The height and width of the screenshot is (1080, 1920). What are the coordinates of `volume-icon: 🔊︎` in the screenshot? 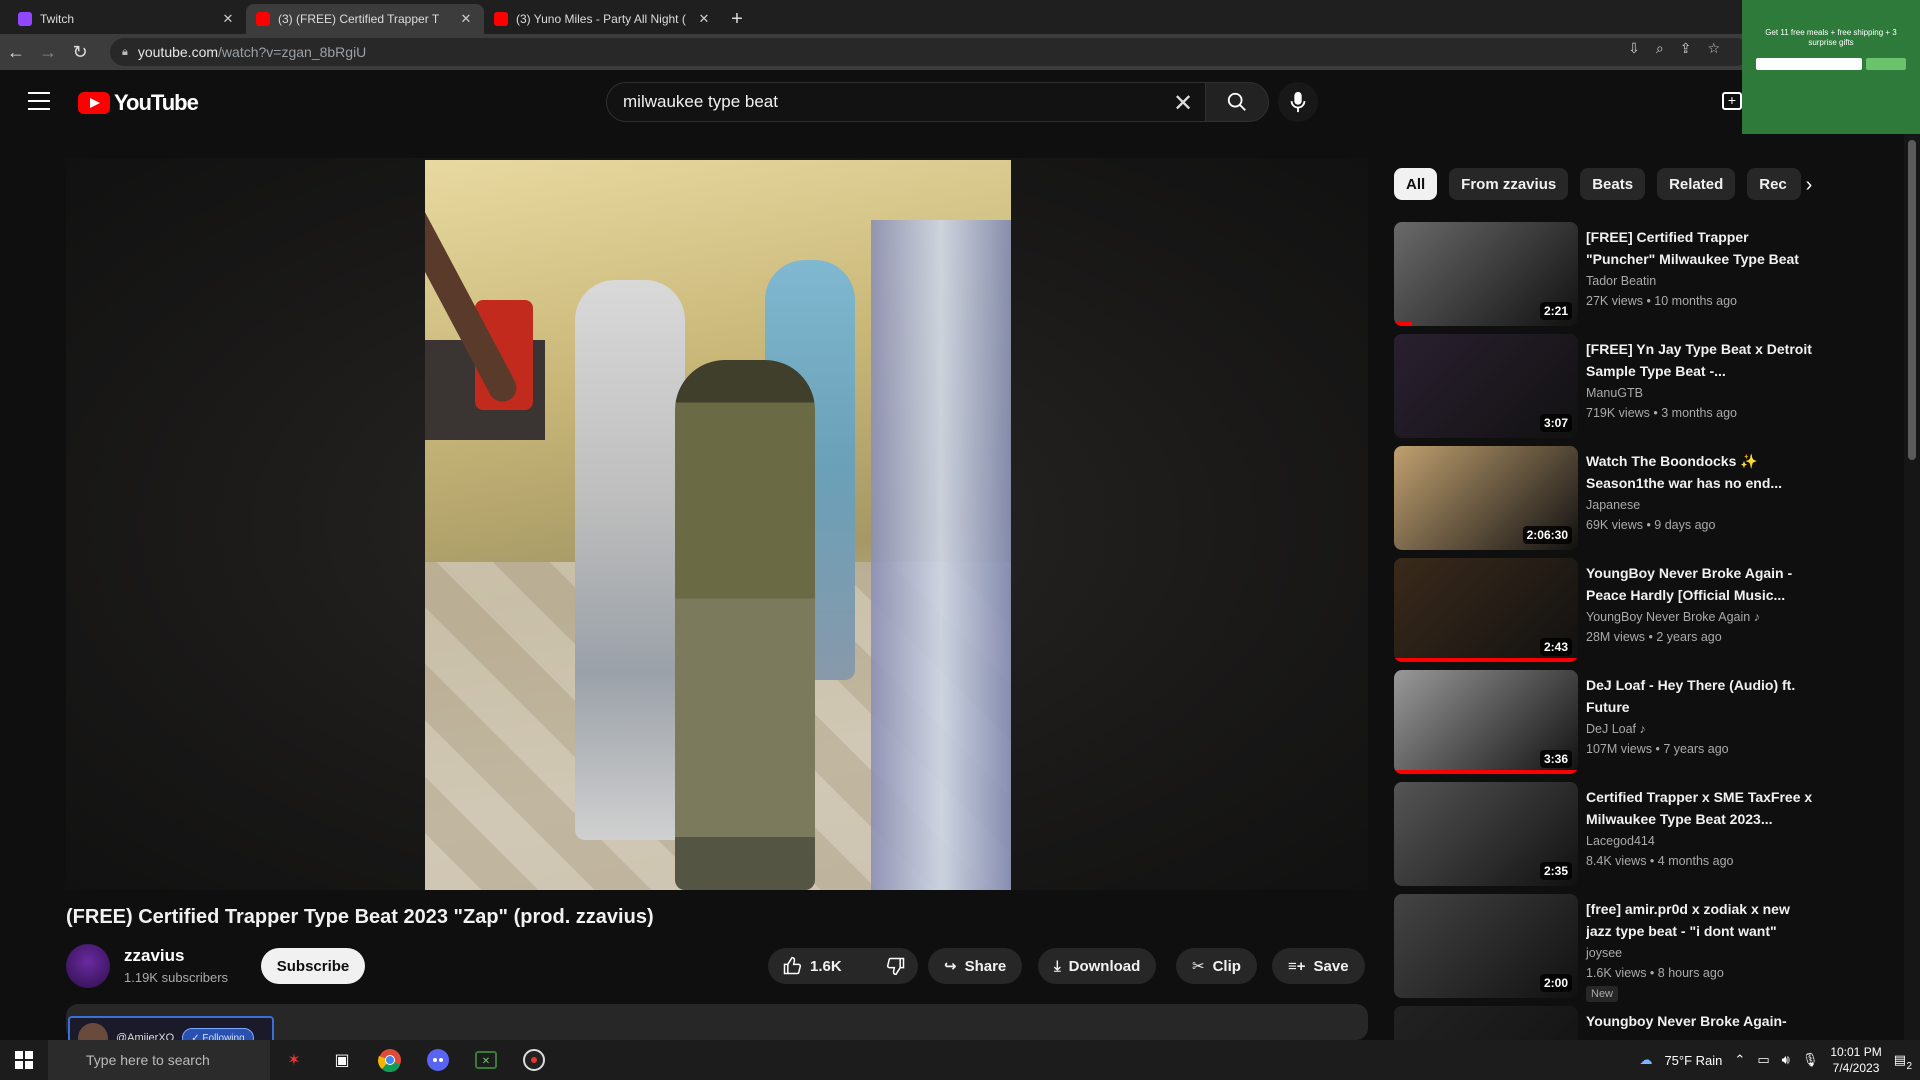 It's located at (1786, 1060).